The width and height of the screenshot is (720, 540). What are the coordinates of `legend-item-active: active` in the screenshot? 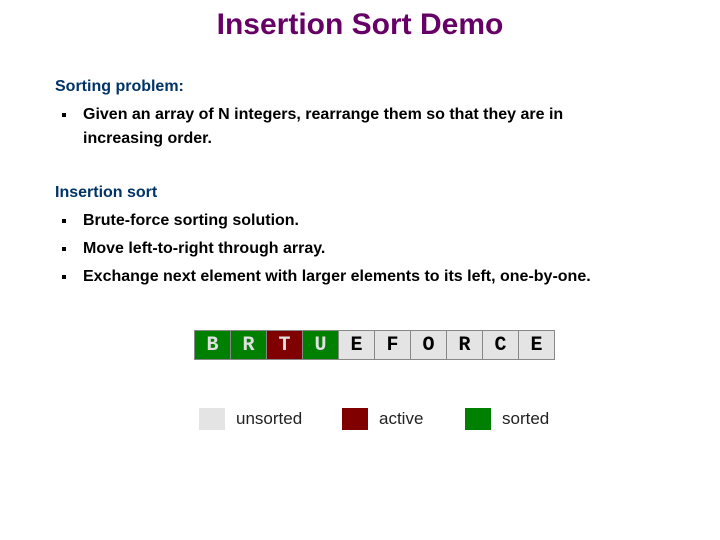 It's located at (382, 419).